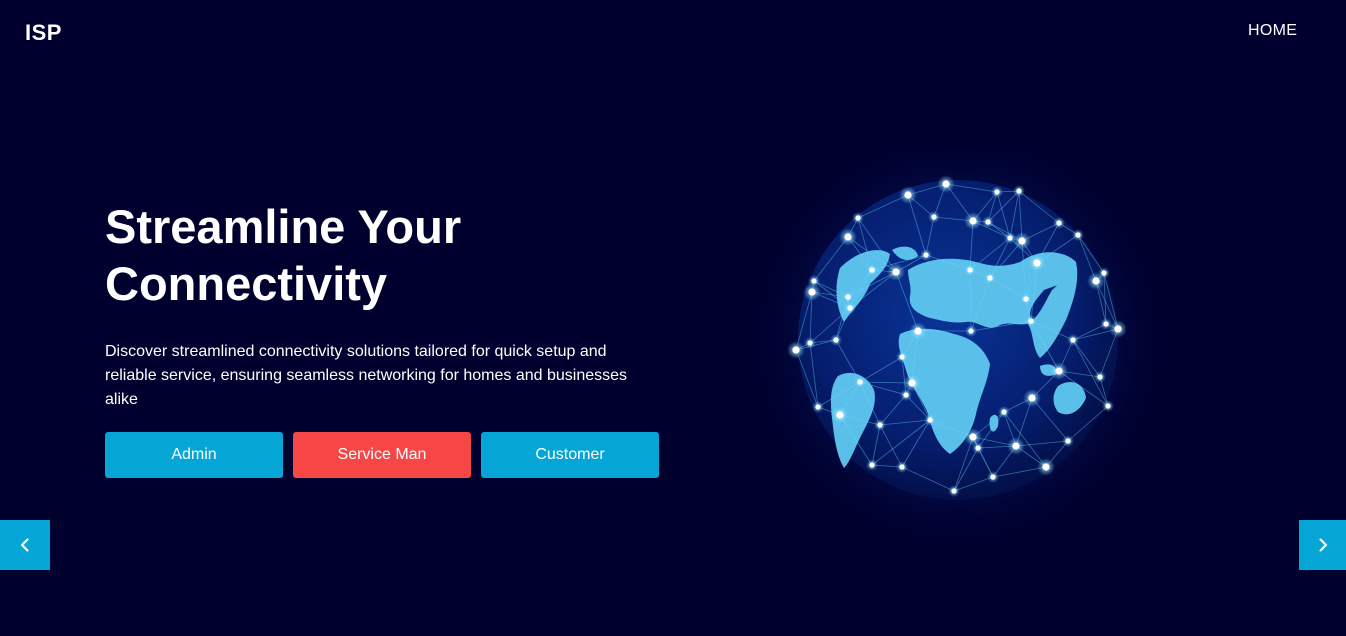 This screenshot has width=1346, height=636. I want to click on nav-home-link: HOME, so click(1272, 31).